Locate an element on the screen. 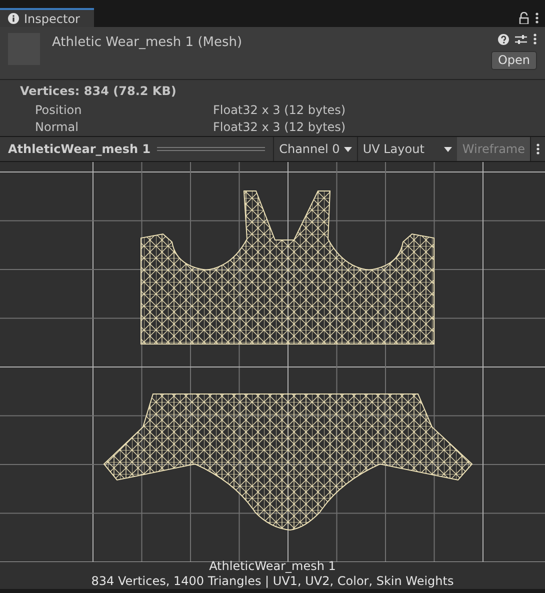  preview-title: AthleticWear_mesh 1 is located at coordinates (79, 149).